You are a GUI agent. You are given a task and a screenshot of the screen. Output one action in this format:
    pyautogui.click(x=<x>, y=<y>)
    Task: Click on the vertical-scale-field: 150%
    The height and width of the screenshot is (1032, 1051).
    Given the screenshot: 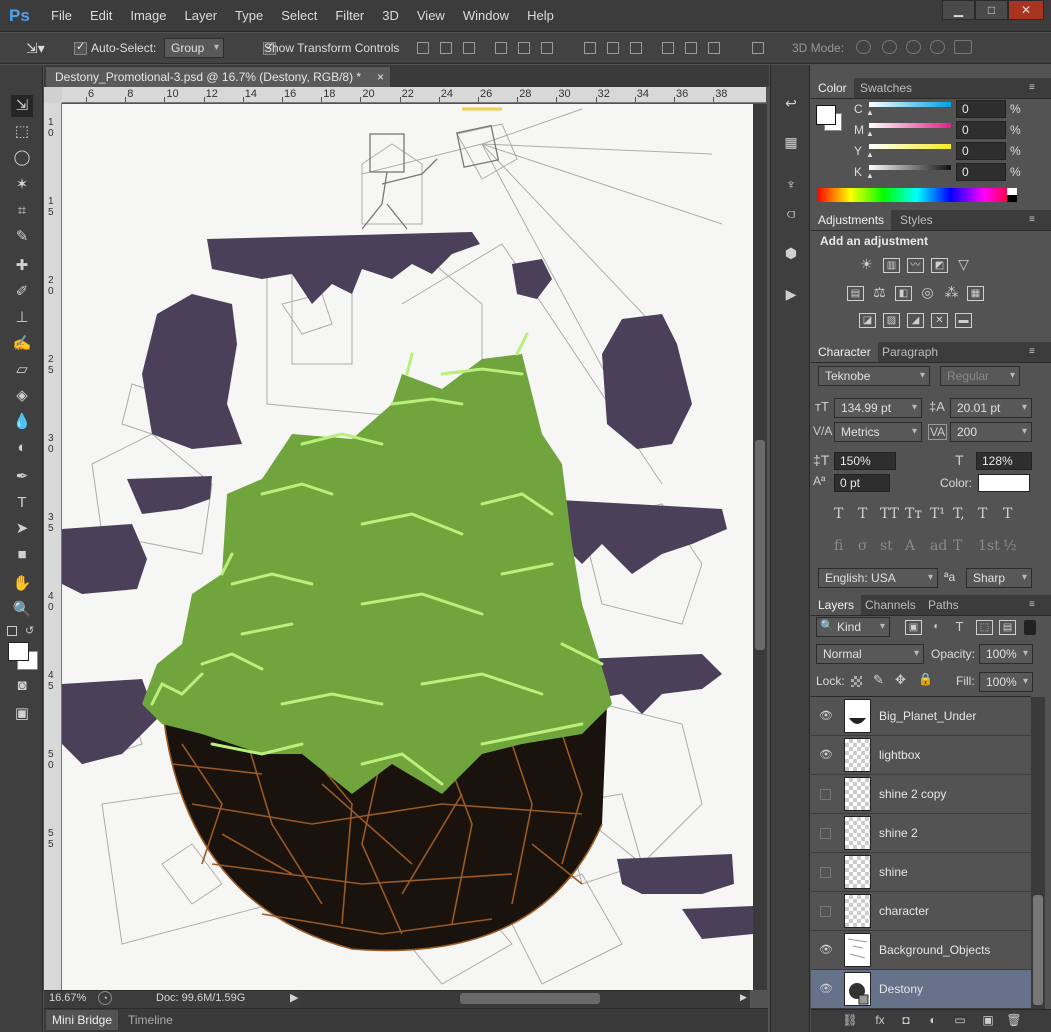 What is the action you would take?
    pyautogui.click(x=865, y=461)
    